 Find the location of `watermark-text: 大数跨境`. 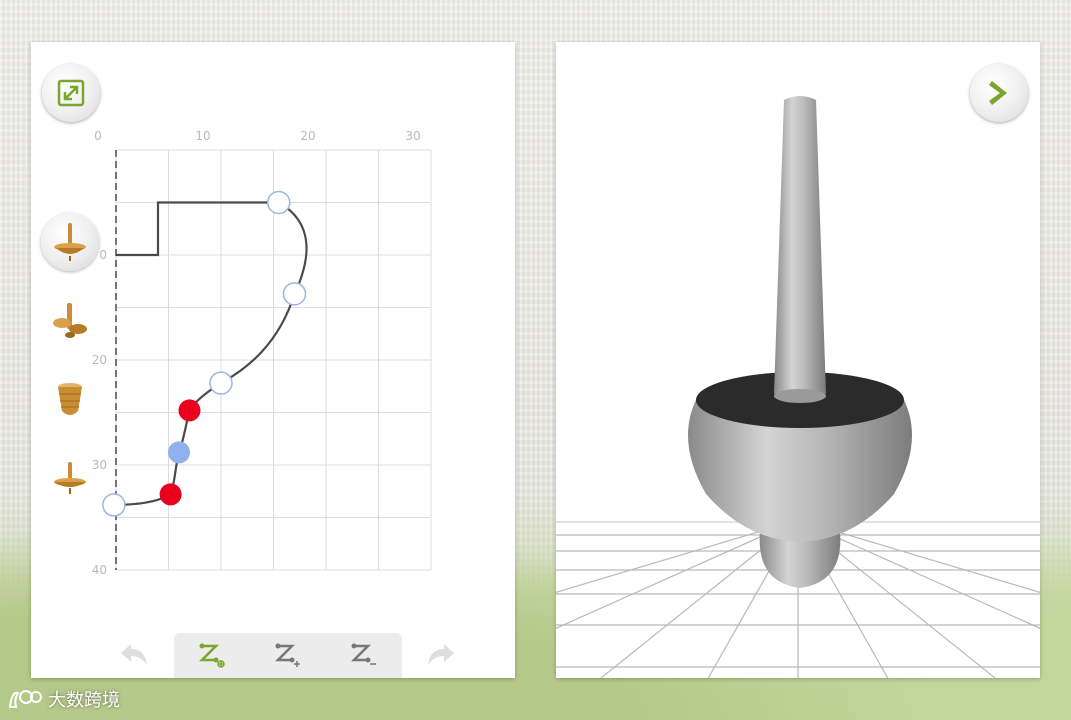

watermark-text: 大数跨境 is located at coordinates (84, 700).